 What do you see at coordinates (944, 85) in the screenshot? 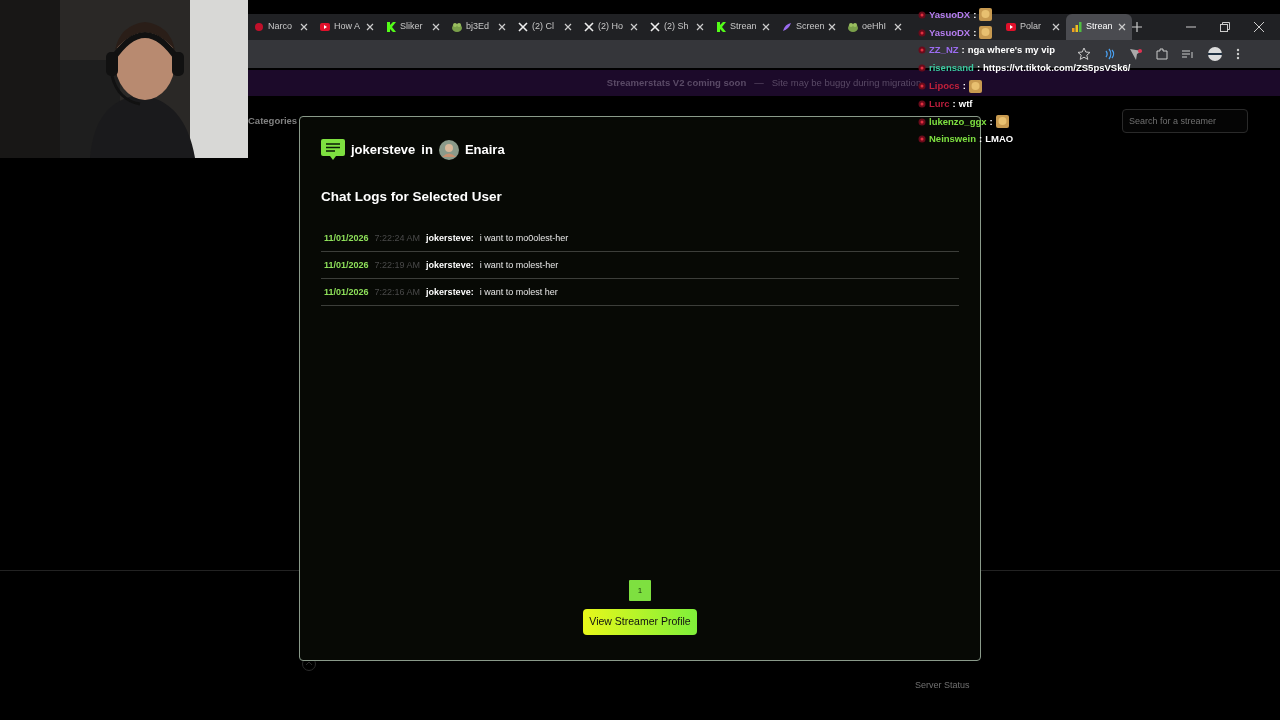
I see `chat-username: Lipocs` at bounding box center [944, 85].